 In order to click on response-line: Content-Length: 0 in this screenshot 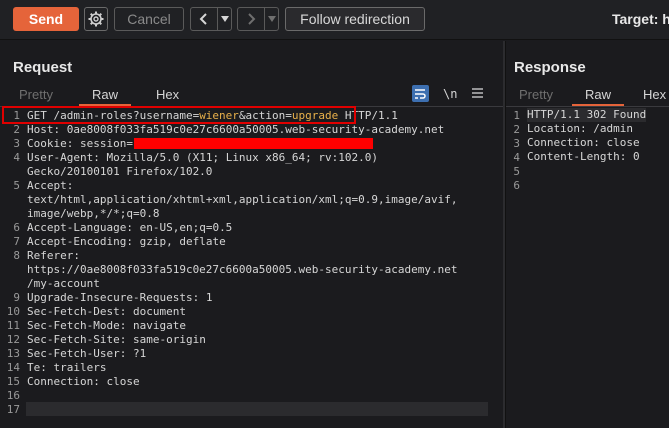, I will do `click(583, 156)`.